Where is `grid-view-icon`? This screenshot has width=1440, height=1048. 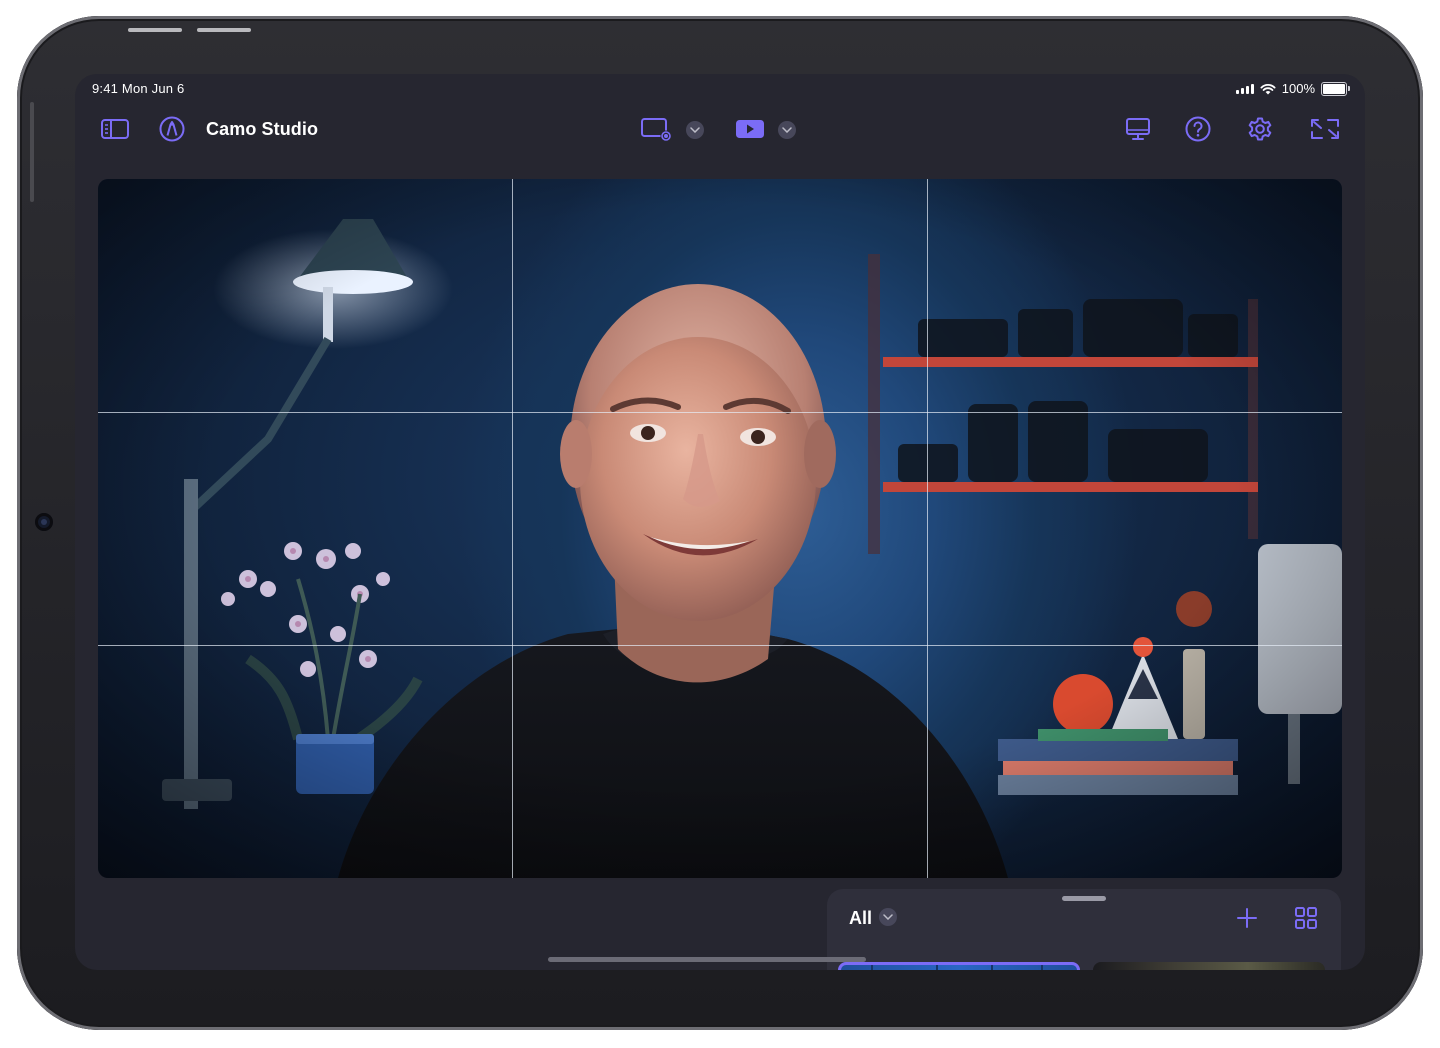
grid-view-icon is located at coordinates (1306, 918).